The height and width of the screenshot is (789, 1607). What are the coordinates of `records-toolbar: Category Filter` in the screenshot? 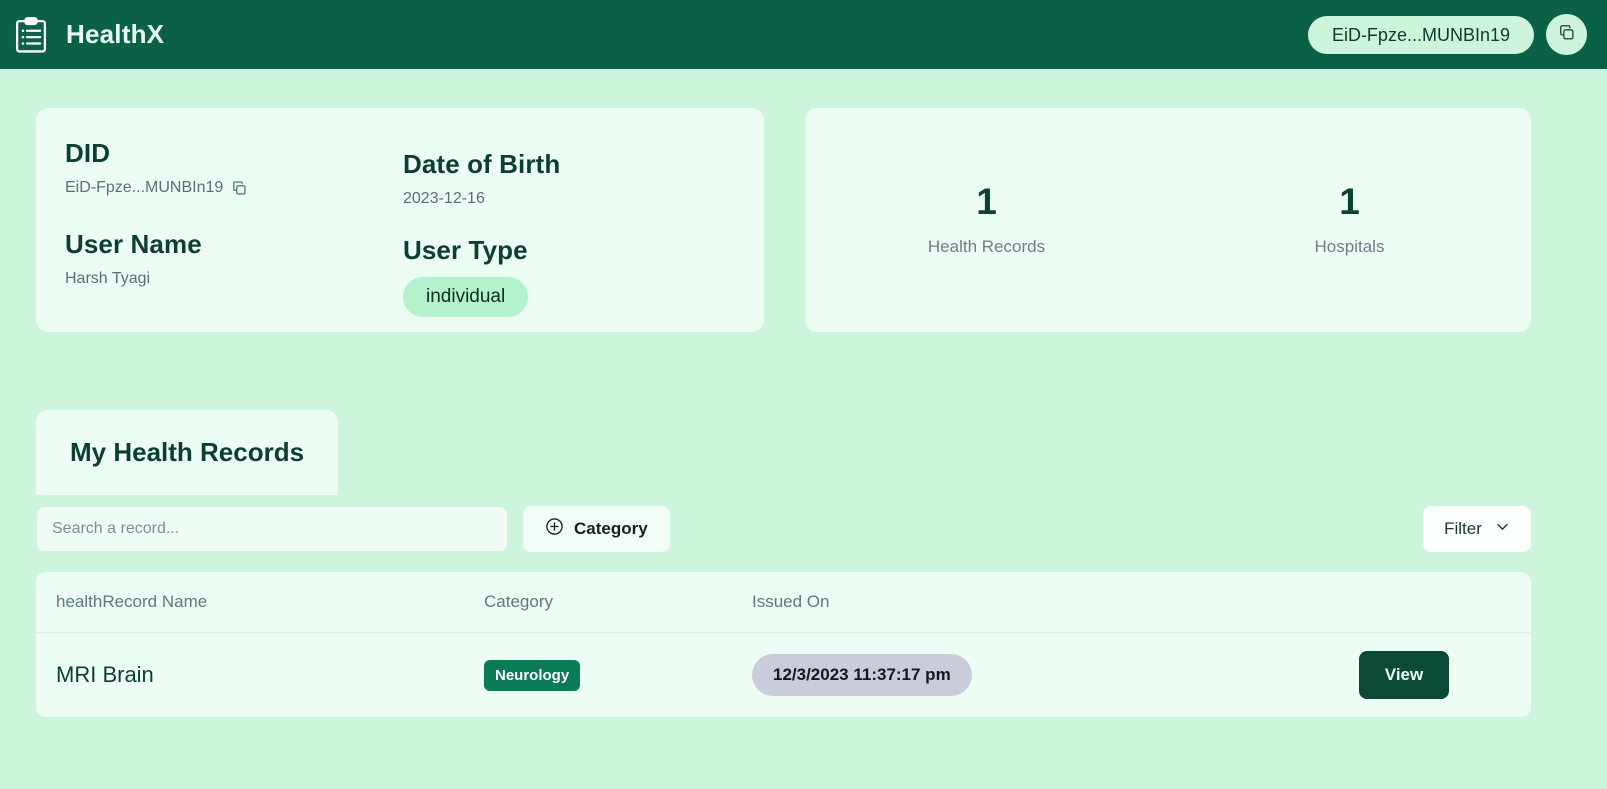 It's located at (783, 529).